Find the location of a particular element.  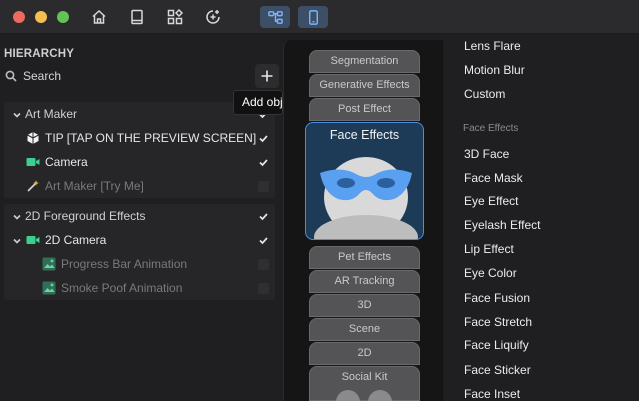

add-object-tooltip: Add object is located at coordinates (258, 102).